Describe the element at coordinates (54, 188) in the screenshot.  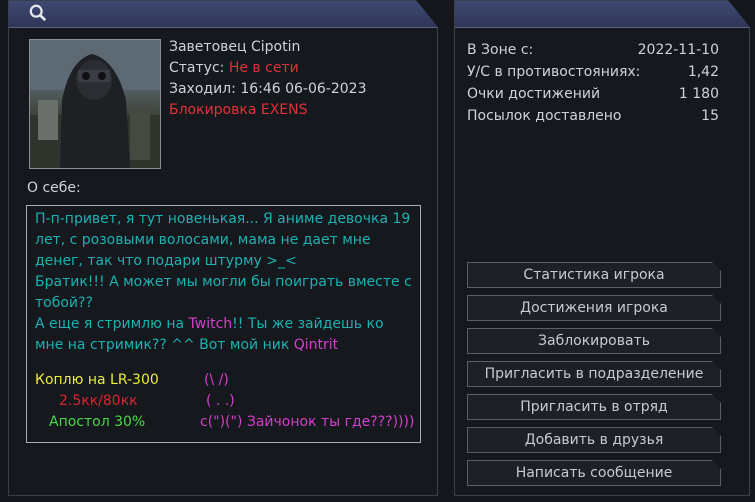
I see `about-label: О себе:` at that location.